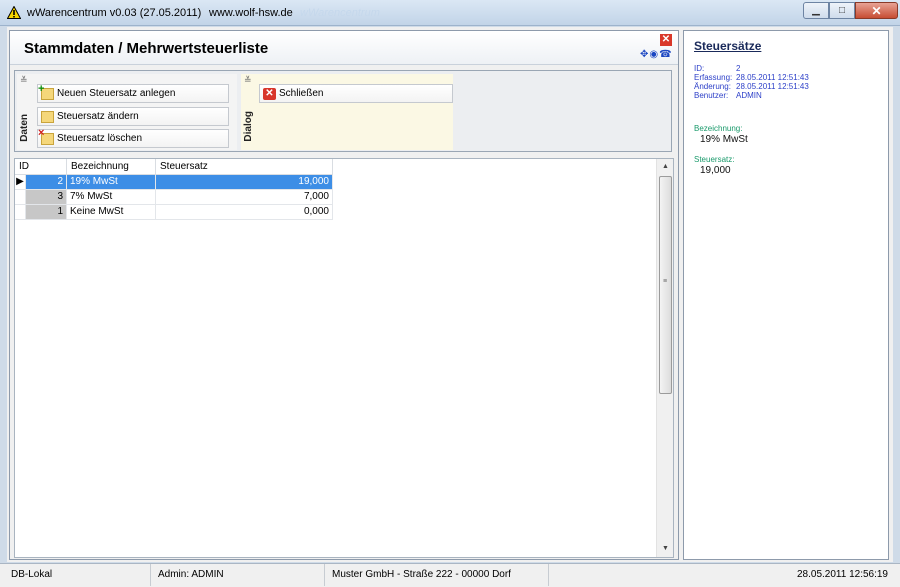  Describe the element at coordinates (728, 46) in the screenshot. I see `detail-title: Steuersätze` at that location.